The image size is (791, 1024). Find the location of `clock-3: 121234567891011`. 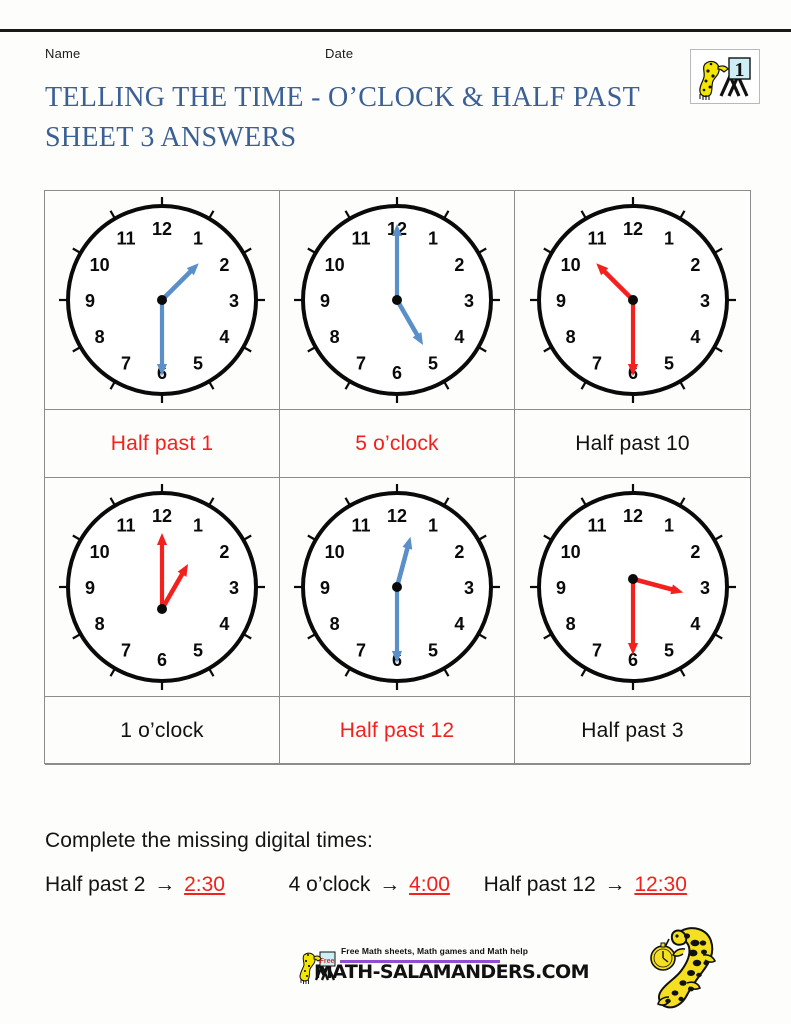

clock-3: 121234567891011 is located at coordinates (632, 300).